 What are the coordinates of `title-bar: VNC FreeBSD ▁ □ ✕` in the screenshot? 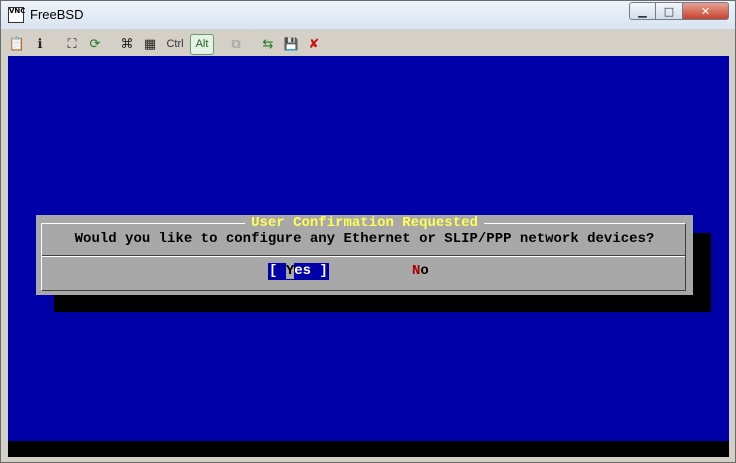 It's located at (368, 15).